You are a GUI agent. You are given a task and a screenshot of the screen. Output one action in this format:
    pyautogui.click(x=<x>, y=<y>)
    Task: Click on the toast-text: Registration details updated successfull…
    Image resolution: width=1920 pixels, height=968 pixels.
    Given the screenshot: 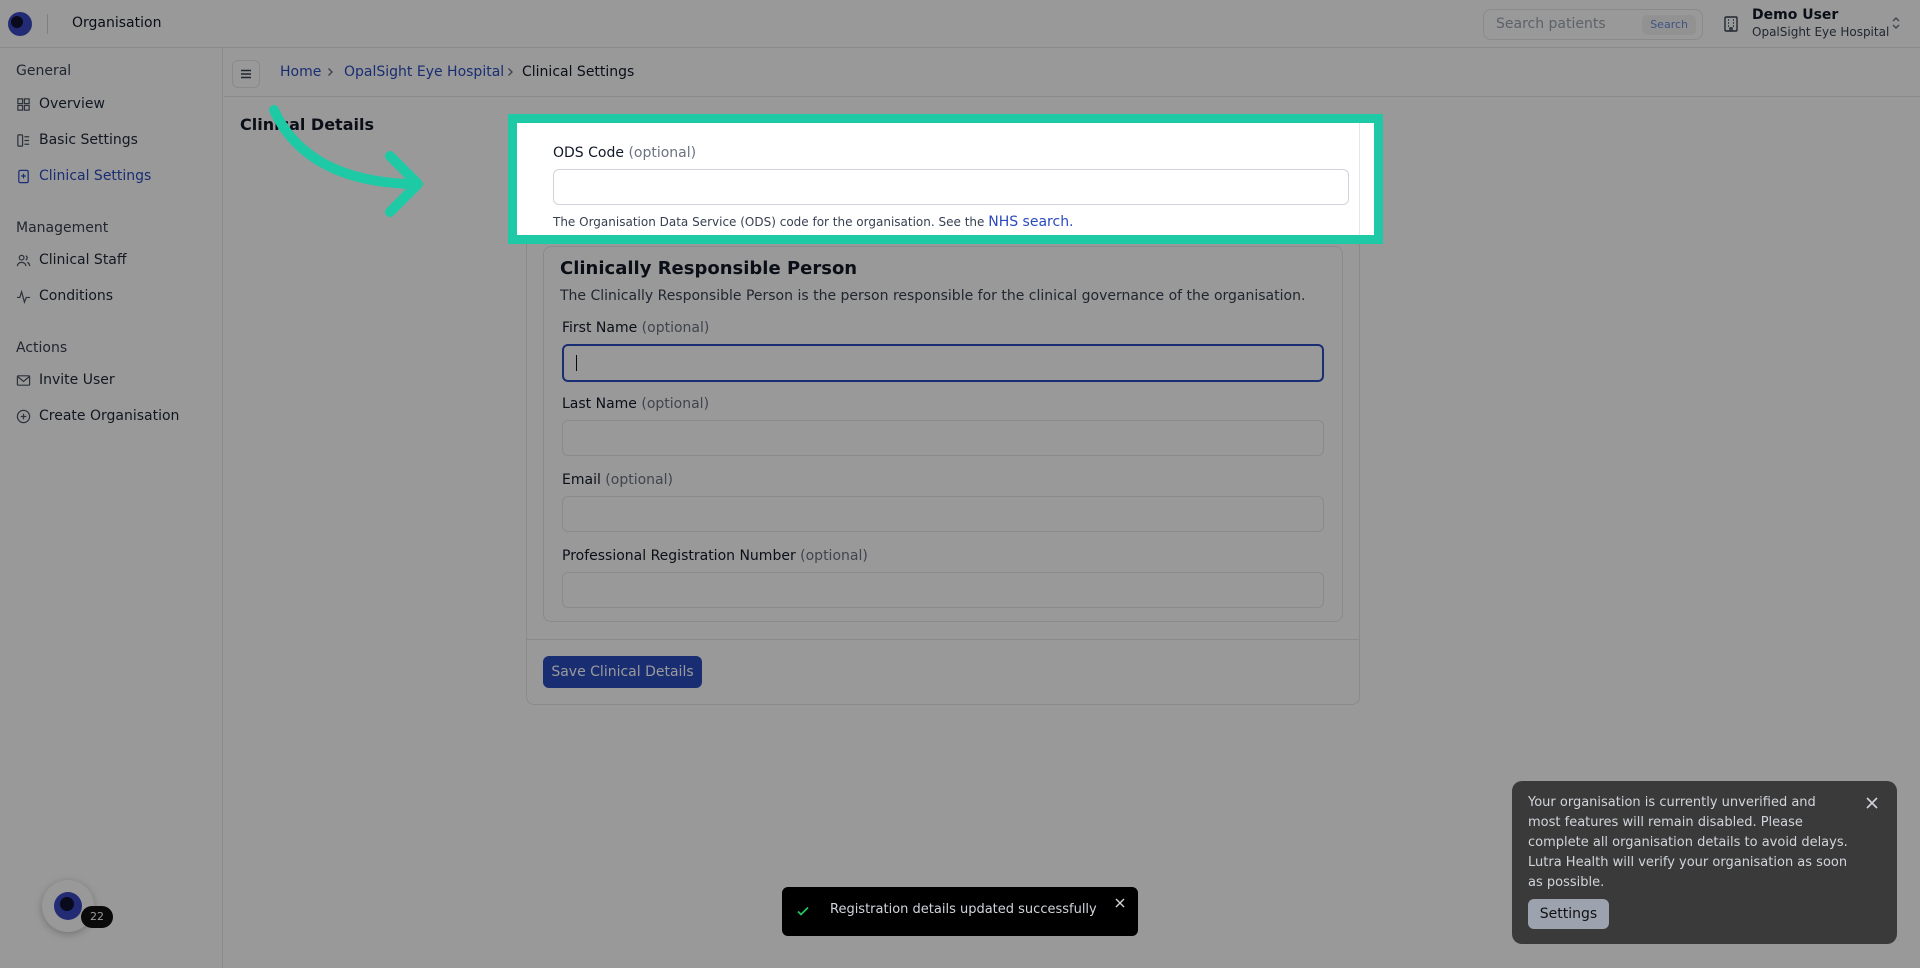 What is the action you would take?
    pyautogui.click(x=963, y=909)
    